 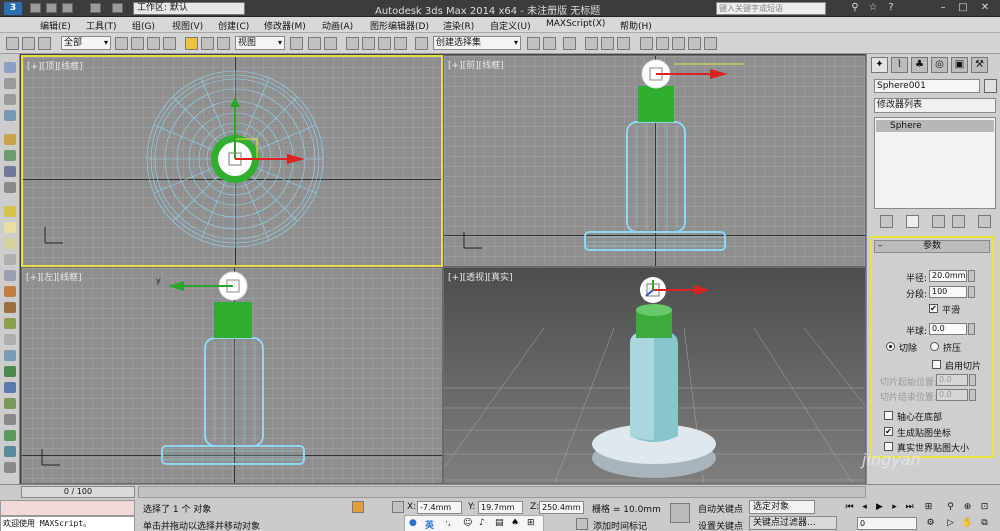 I want to click on viewport-label: [+][前][线框], so click(x=476, y=64).